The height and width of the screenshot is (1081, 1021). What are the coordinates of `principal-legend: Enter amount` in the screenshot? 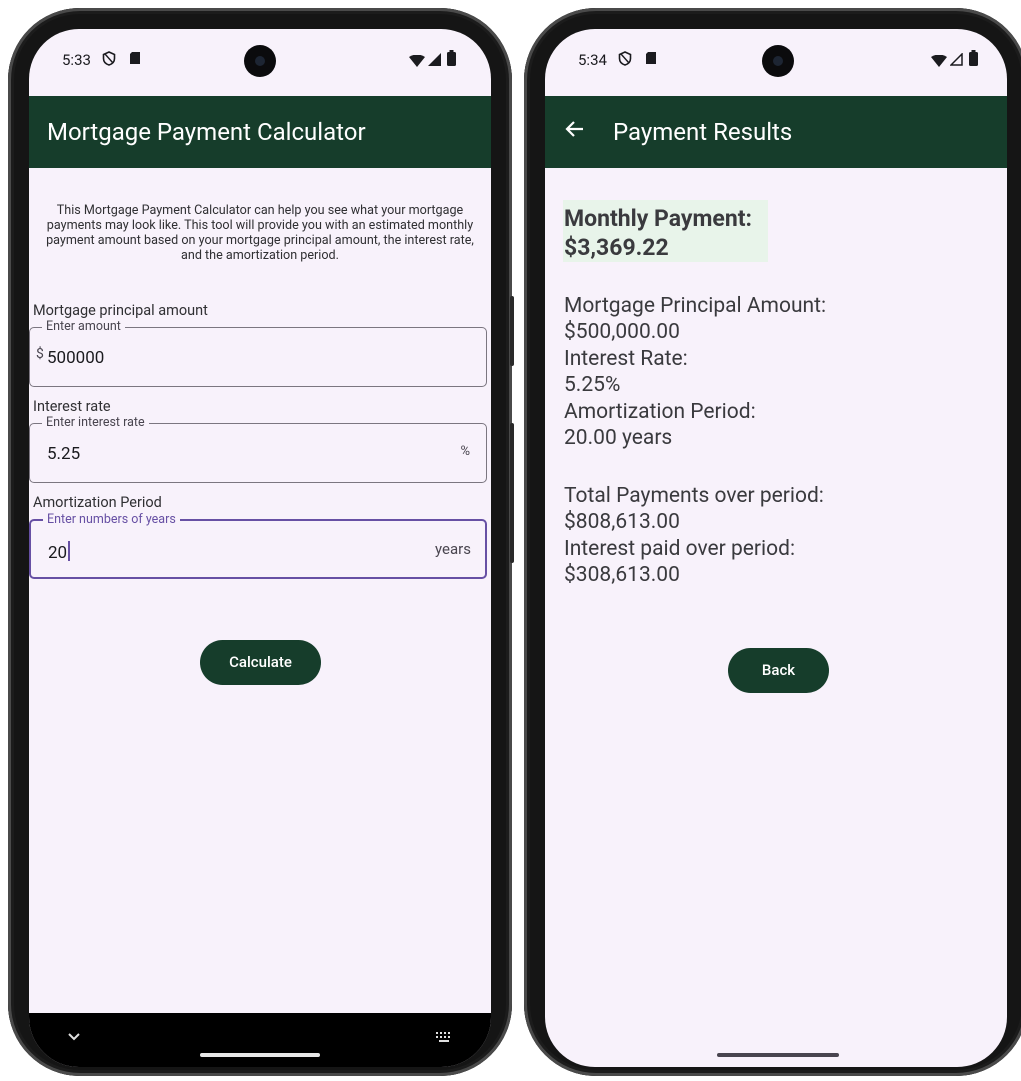 It's located at (83, 327).